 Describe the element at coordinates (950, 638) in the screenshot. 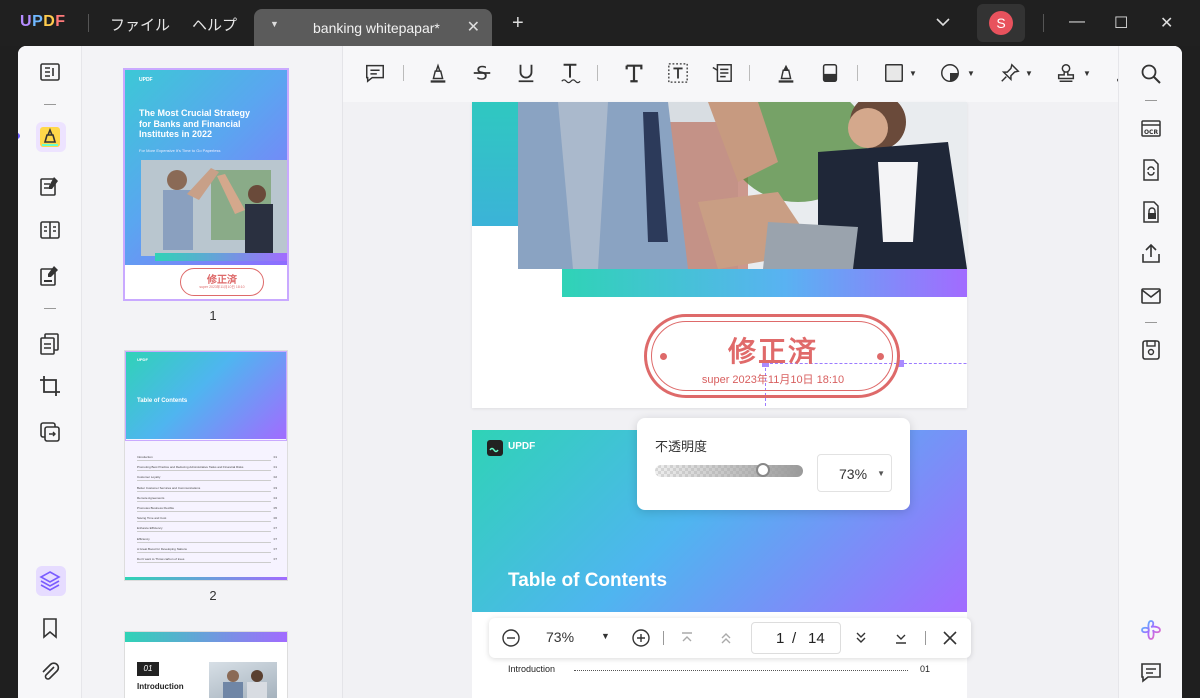

I see `close-icon` at that location.